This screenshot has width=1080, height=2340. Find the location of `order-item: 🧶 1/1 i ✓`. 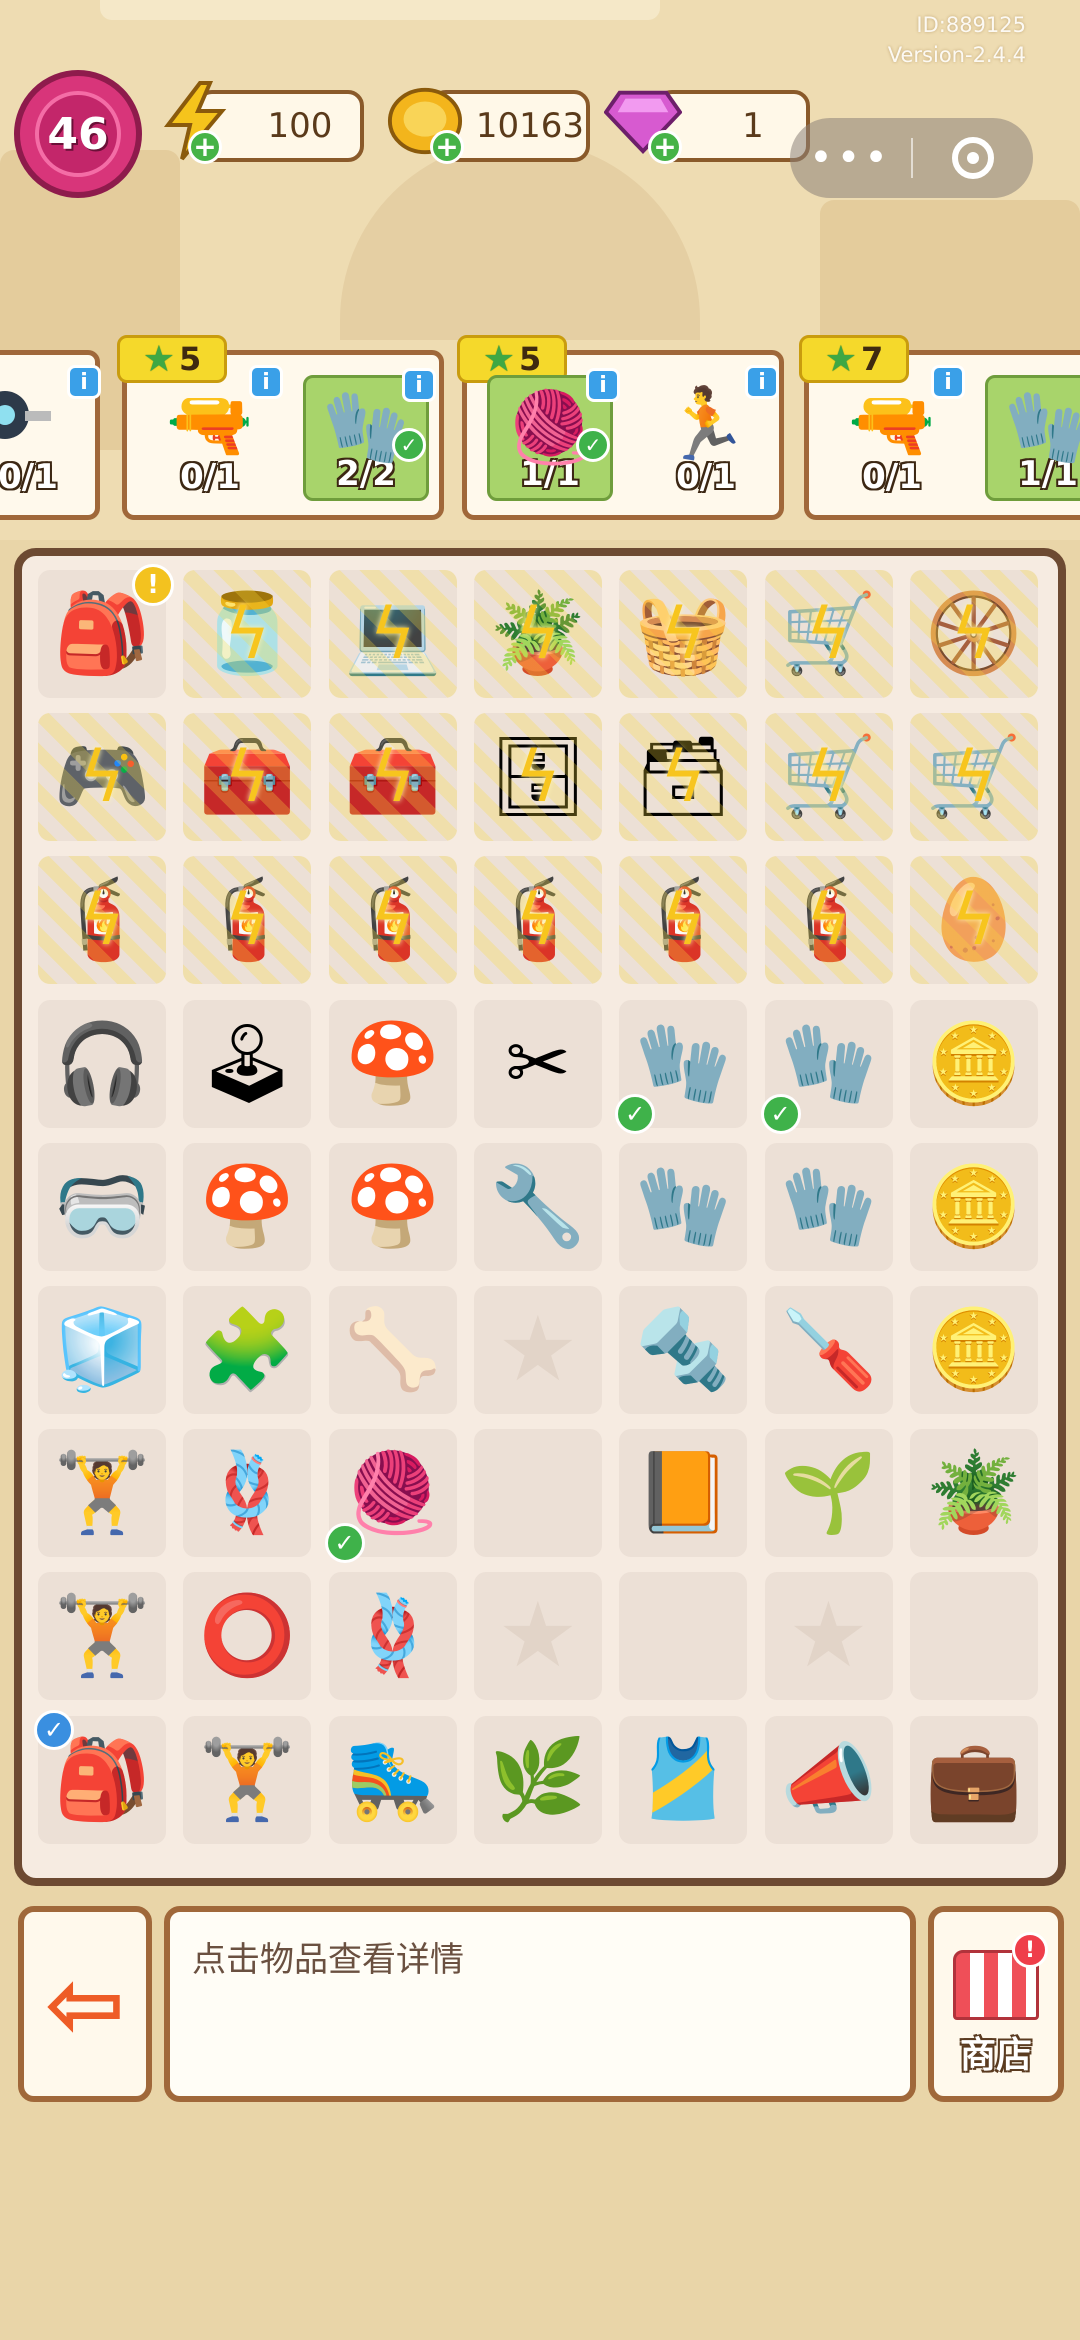

order-item: 🧶 1/1 i ✓ is located at coordinates (553, 434).